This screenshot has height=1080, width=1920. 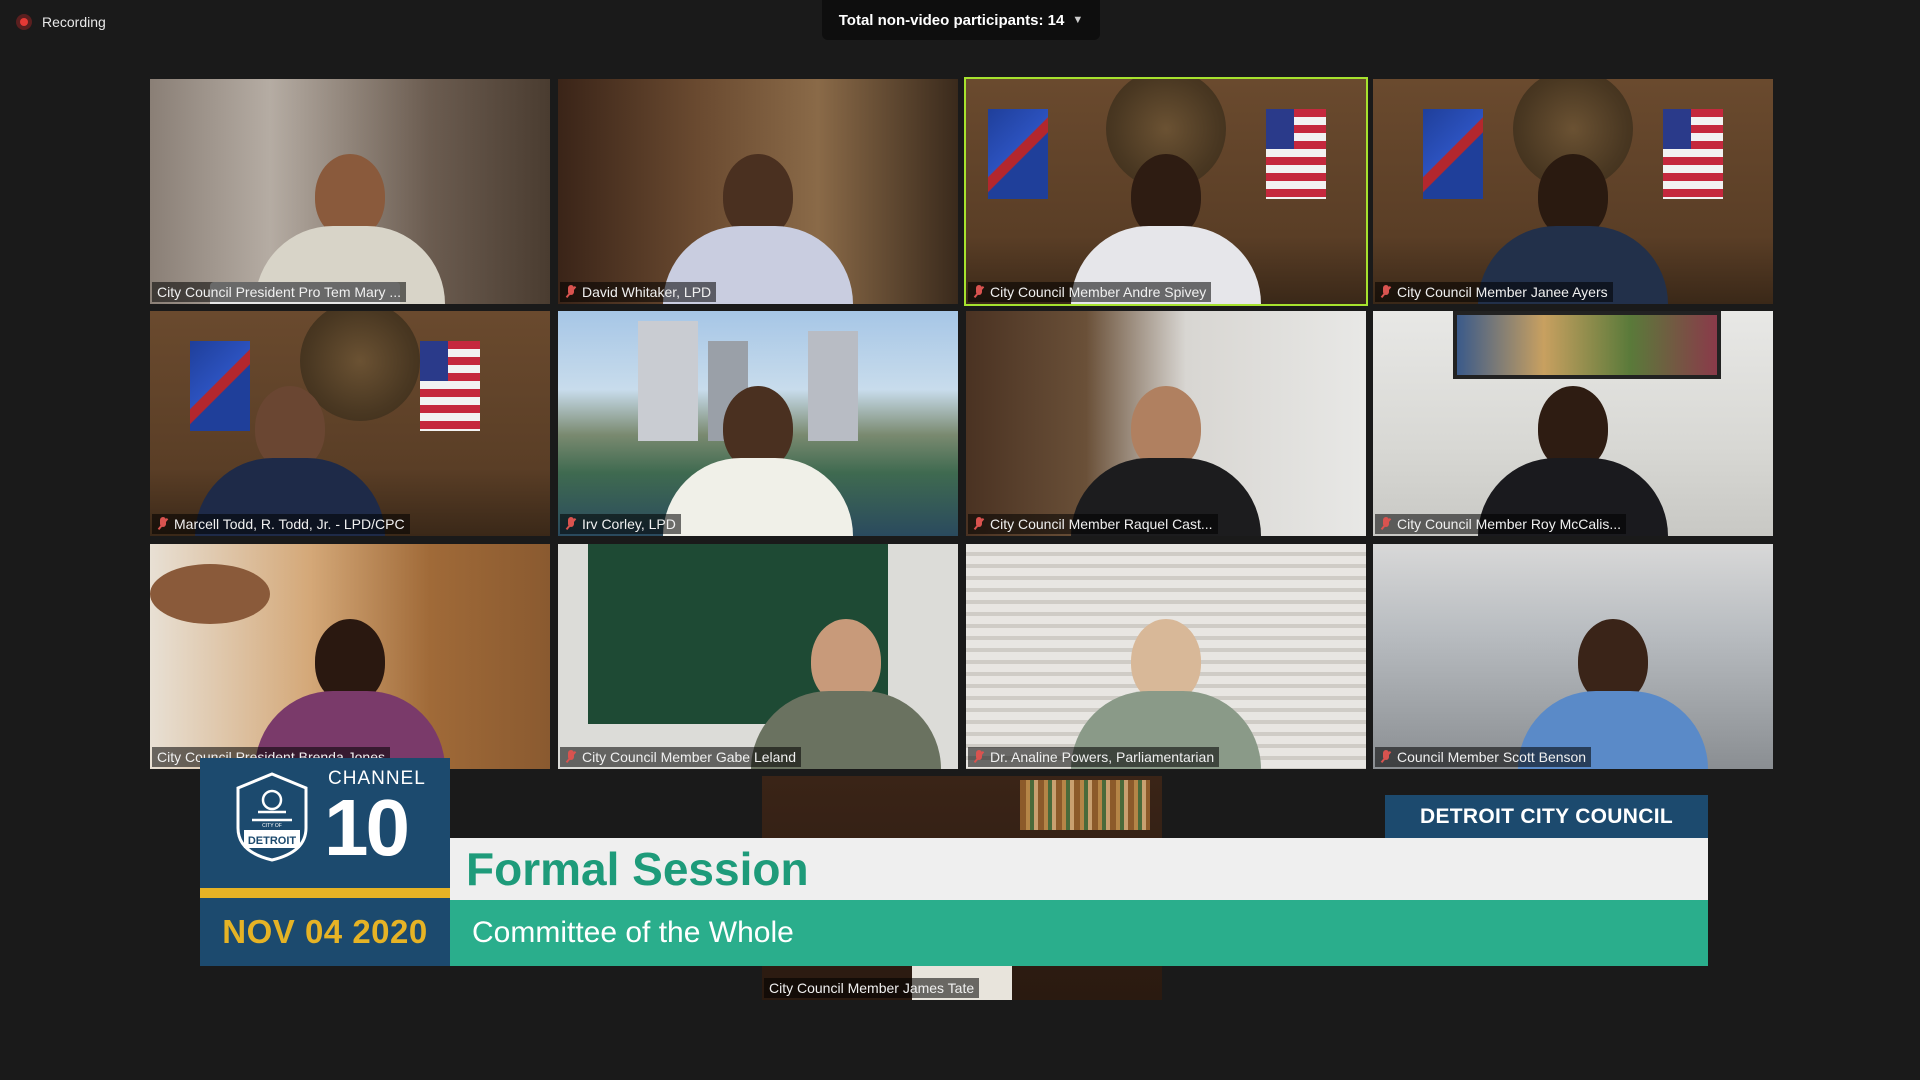 What do you see at coordinates (272, 826) in the screenshot?
I see `svg-text: CITY OF` at bounding box center [272, 826].